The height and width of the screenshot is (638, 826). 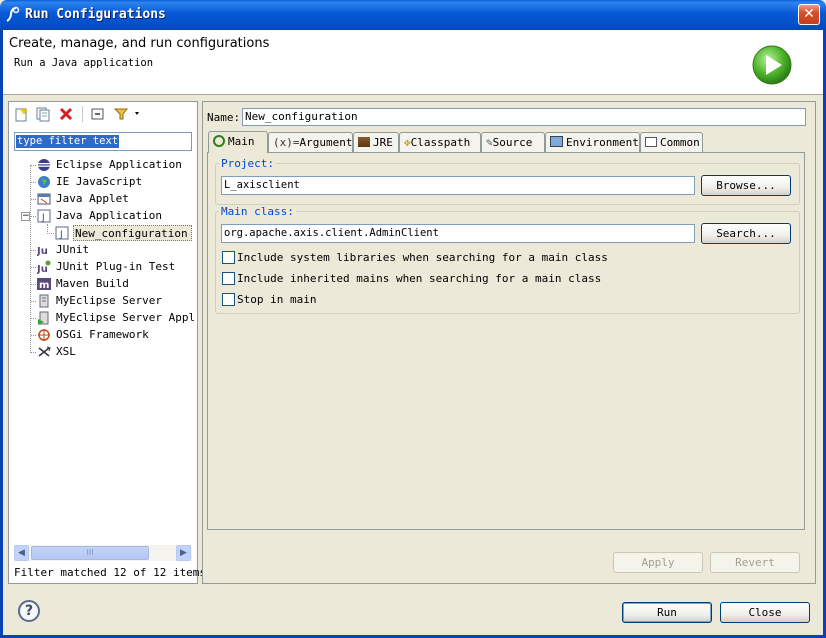 What do you see at coordinates (458, 233) in the screenshot?
I see `main-class-field: org.apache.axis.client.AdminClient` at bounding box center [458, 233].